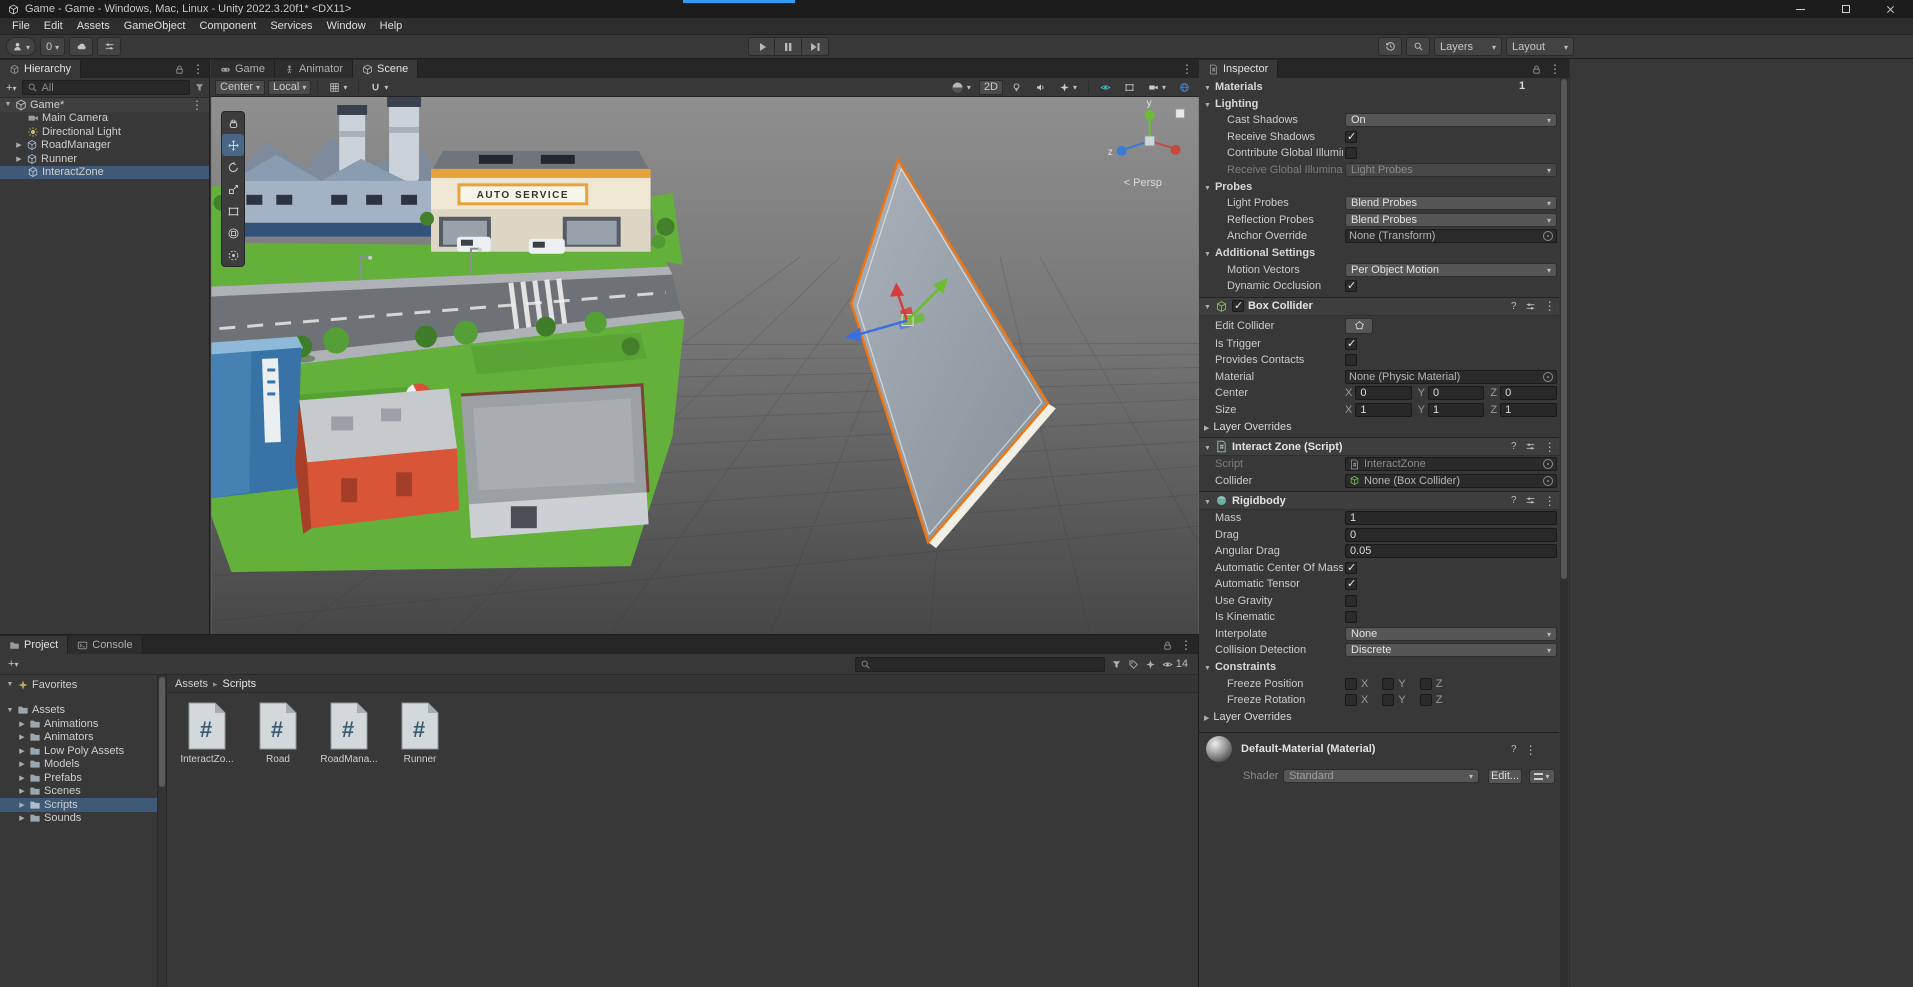 The width and height of the screenshot is (1913, 987). Describe the element at coordinates (278, 733) in the screenshot. I see `asset-road-script: # Road` at that location.